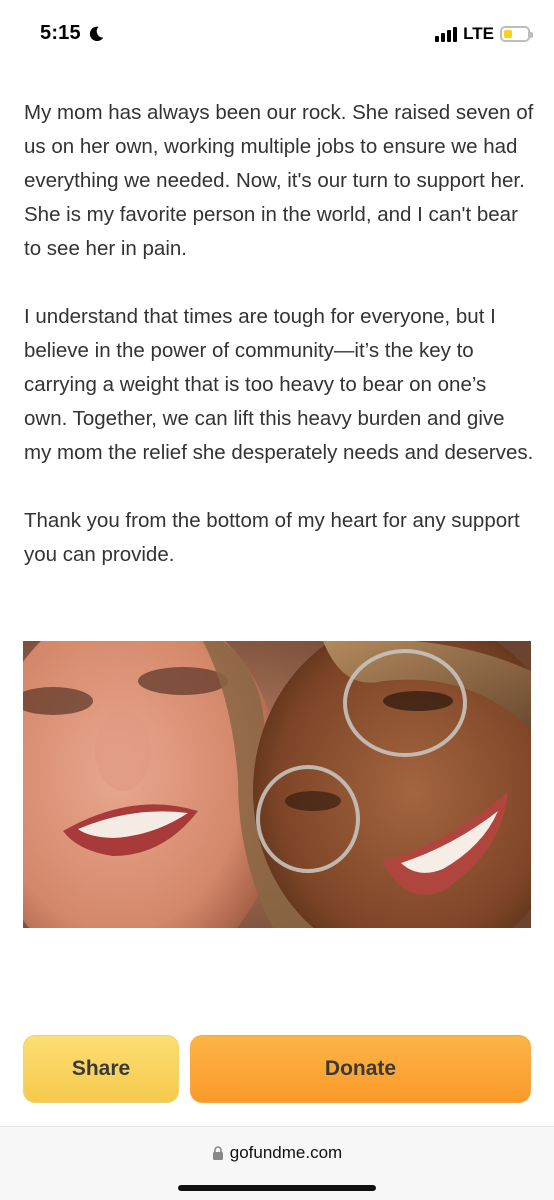 The height and width of the screenshot is (1200, 554). What do you see at coordinates (277, 35) in the screenshot?
I see `status-bar: 5:15 LTE` at bounding box center [277, 35].